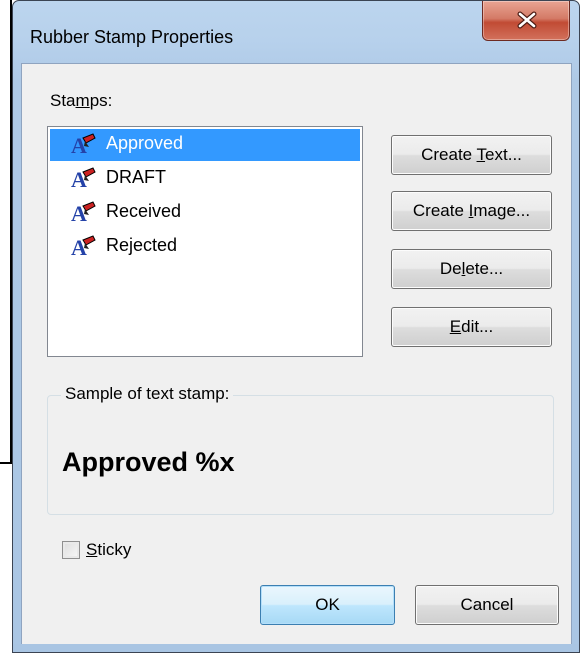 This screenshot has height=655, width=582. What do you see at coordinates (92, 549) in the screenshot?
I see `sticky-label-mnemonic: S` at bounding box center [92, 549].